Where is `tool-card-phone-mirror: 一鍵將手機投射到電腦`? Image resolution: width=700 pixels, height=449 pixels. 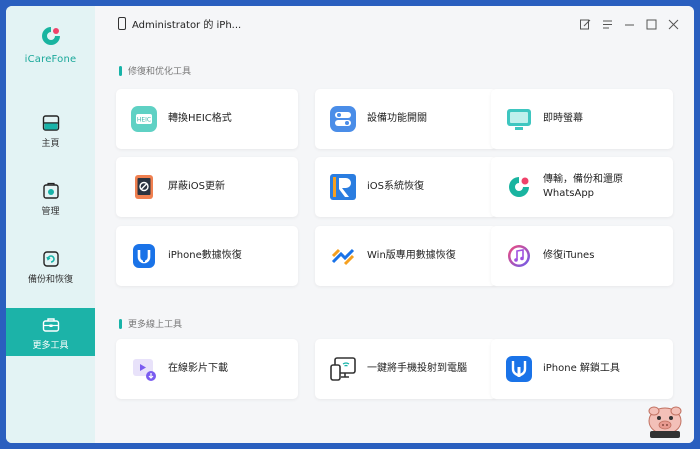 tool-card-phone-mirror: 一鍵將手機投射到電腦 is located at coordinates (406, 369).